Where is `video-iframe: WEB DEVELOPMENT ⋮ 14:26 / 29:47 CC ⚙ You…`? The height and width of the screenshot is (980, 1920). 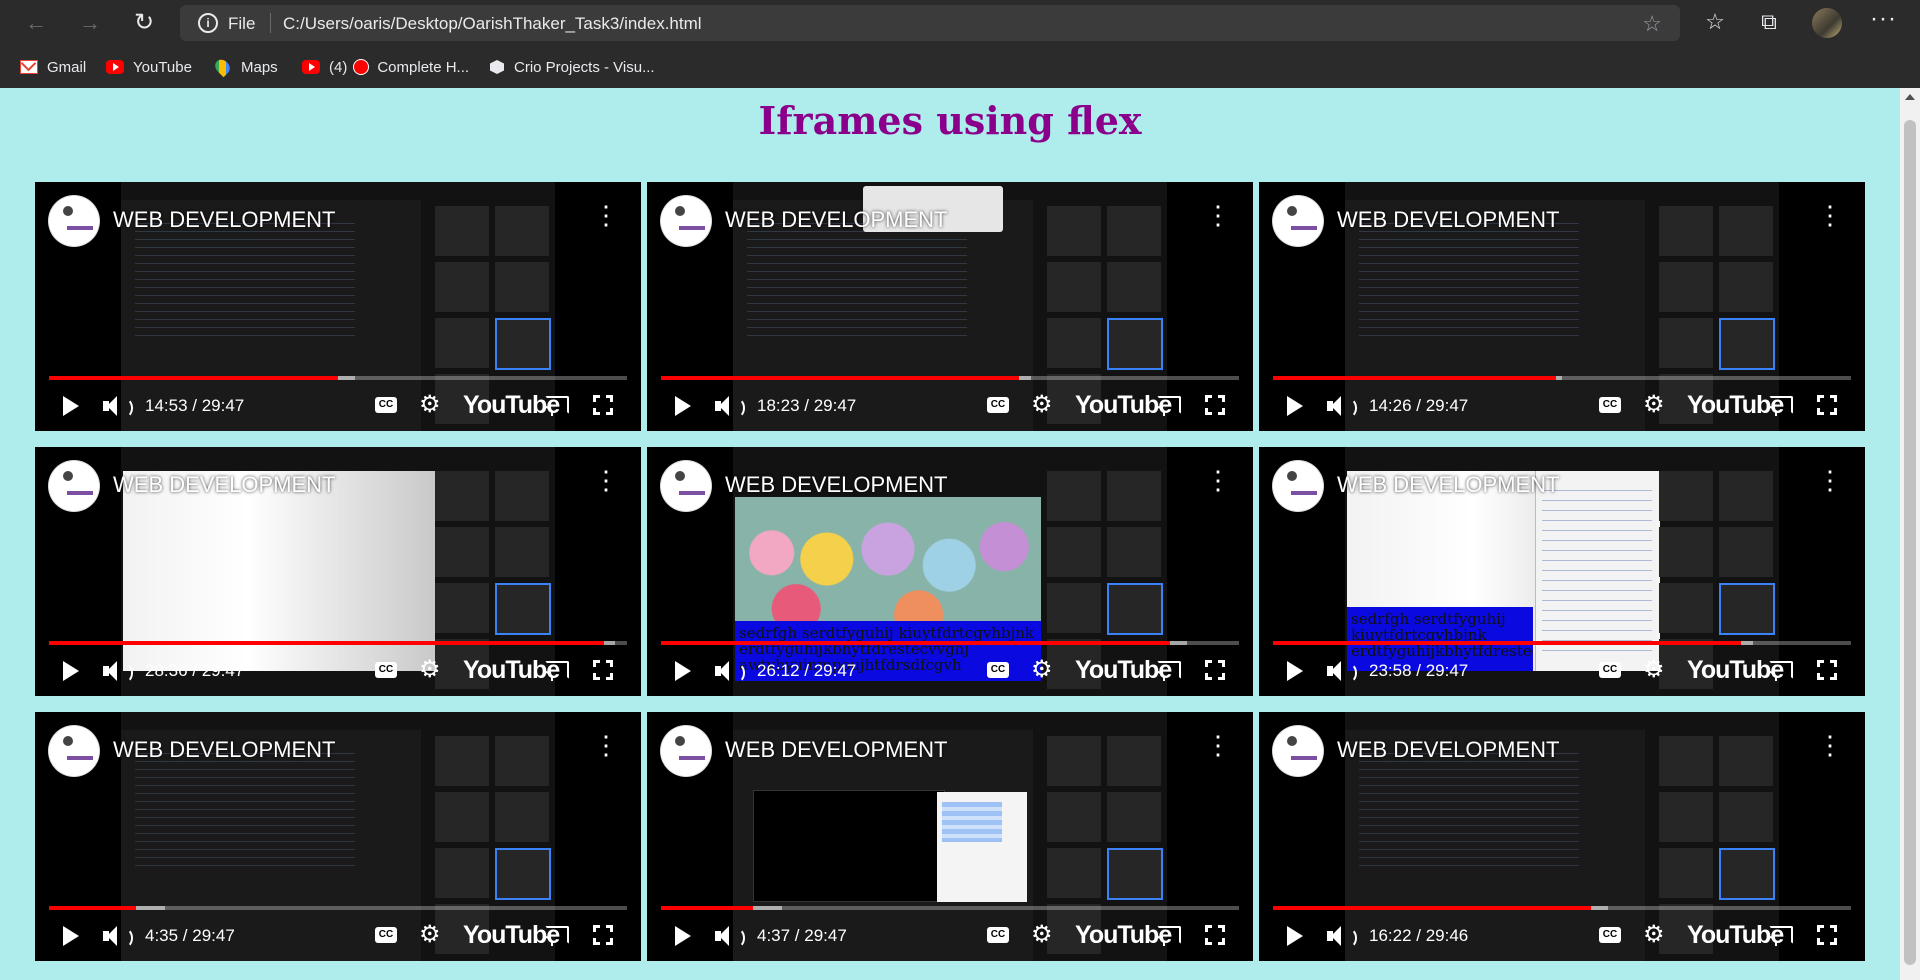 video-iframe: WEB DEVELOPMENT ⋮ 14:26 / 29:47 CC ⚙ You… is located at coordinates (1562, 306).